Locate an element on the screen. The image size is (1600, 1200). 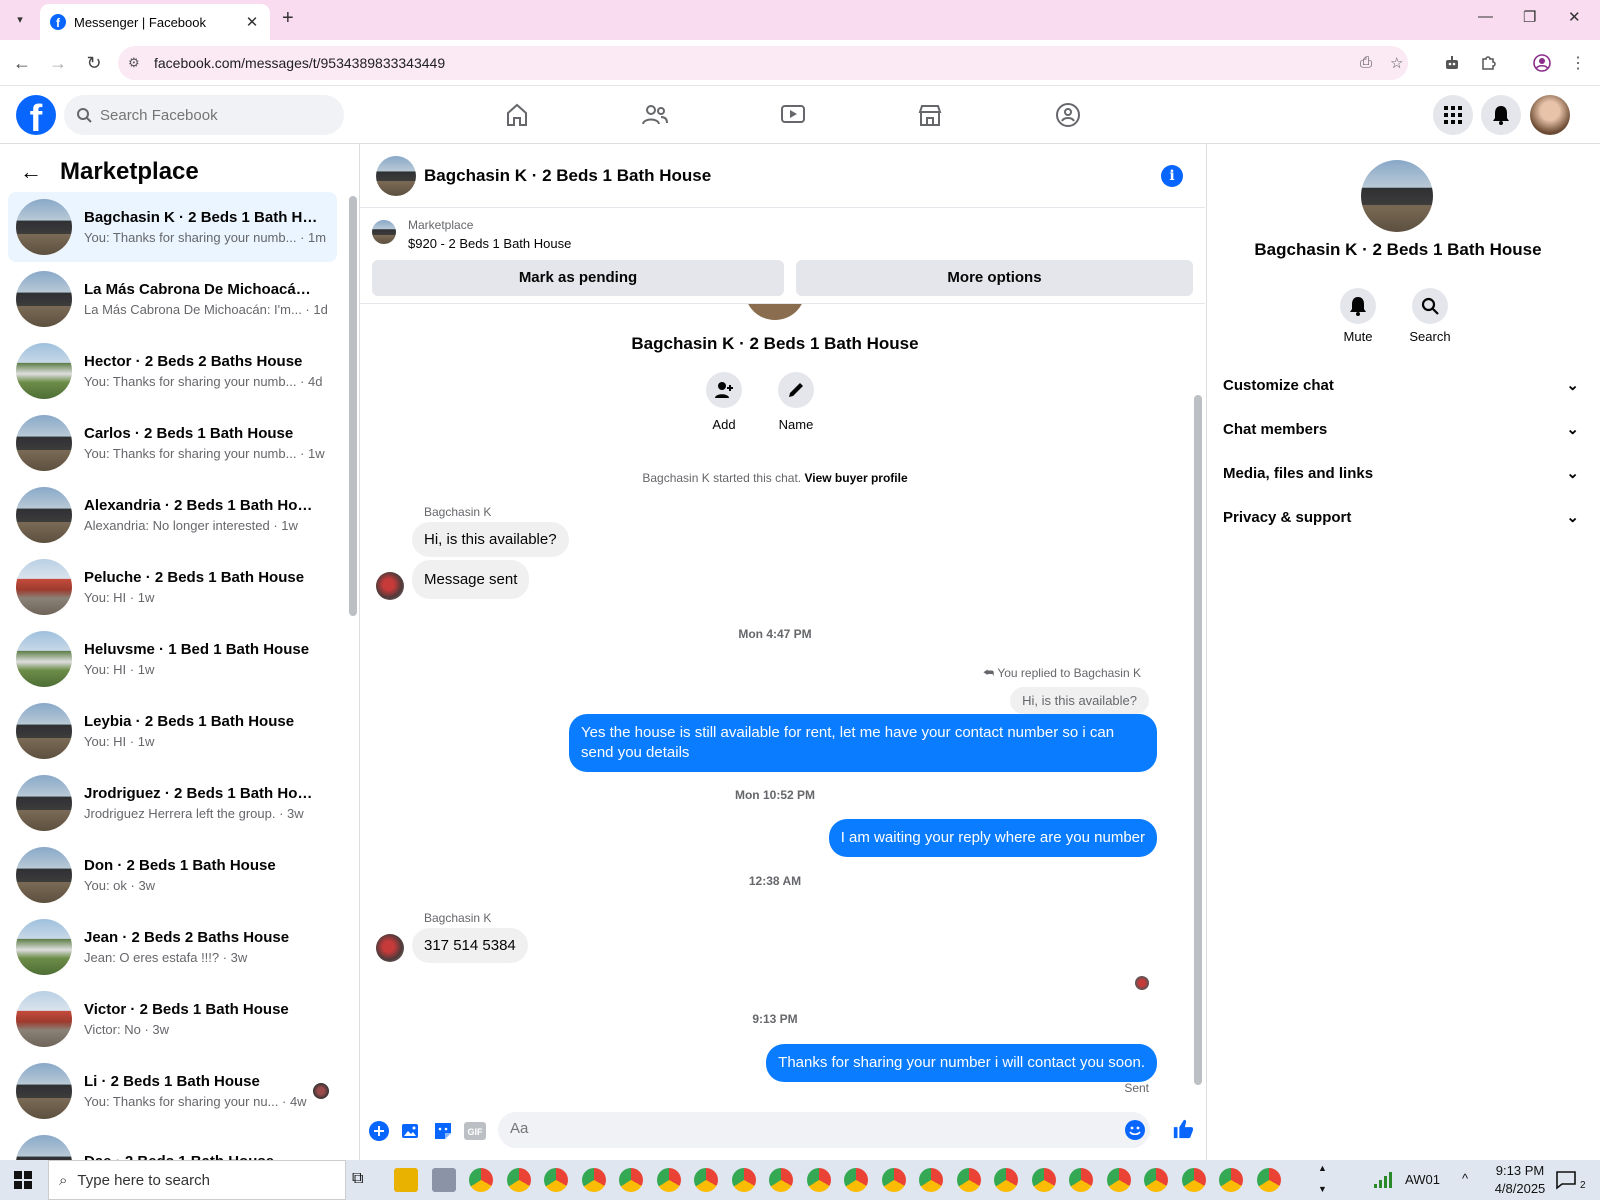
facebook-search is located at coordinates (204, 115).